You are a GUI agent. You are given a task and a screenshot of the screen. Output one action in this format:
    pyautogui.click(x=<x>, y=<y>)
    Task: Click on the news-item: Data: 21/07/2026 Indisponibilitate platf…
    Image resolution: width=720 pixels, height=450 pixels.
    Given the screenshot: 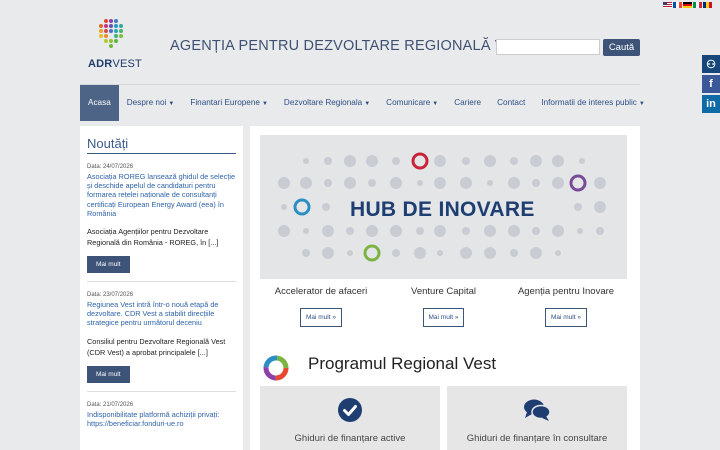 What is the action you would take?
    pyautogui.click(x=161, y=419)
    